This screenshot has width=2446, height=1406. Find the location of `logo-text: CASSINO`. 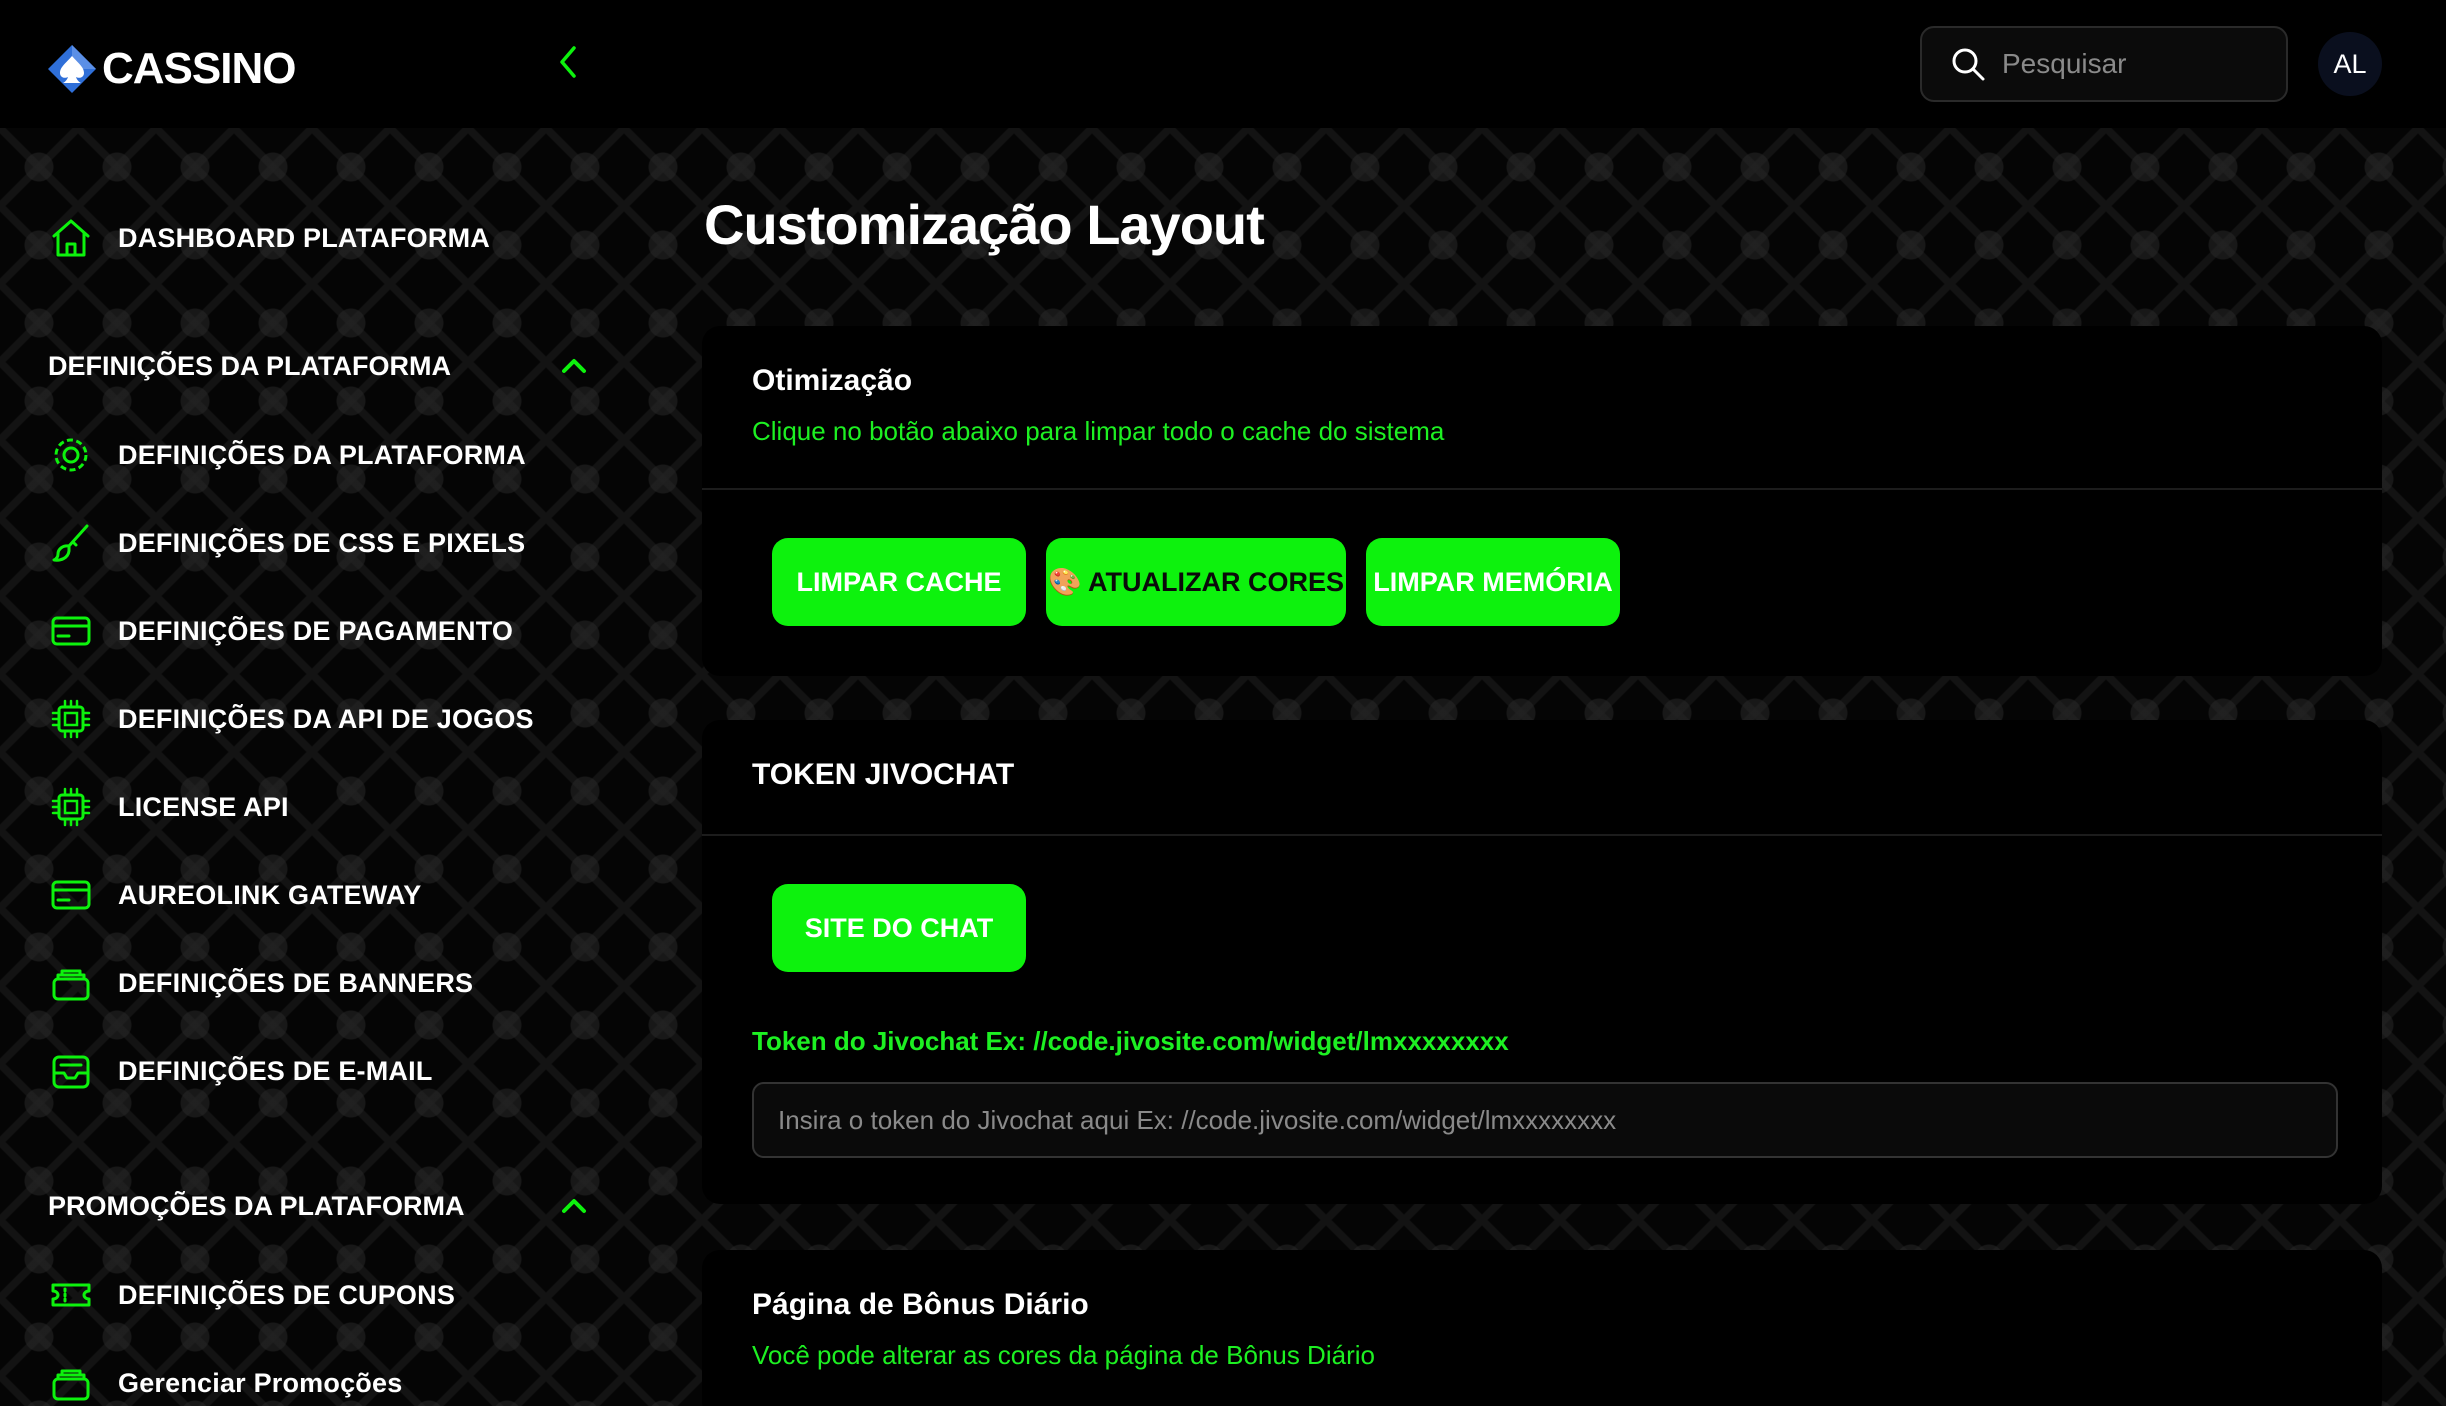

logo-text: CASSINO is located at coordinates (199, 68).